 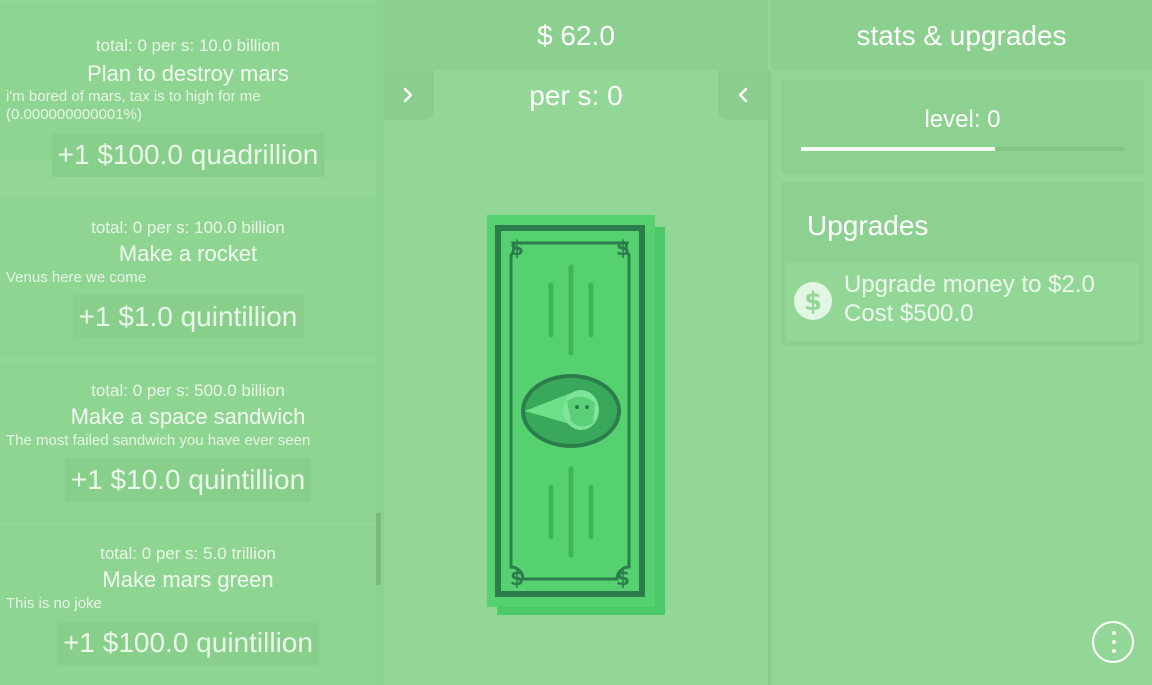 What do you see at coordinates (909, 313) in the screenshot?
I see `upgrade-cost: Cost $500.0` at bounding box center [909, 313].